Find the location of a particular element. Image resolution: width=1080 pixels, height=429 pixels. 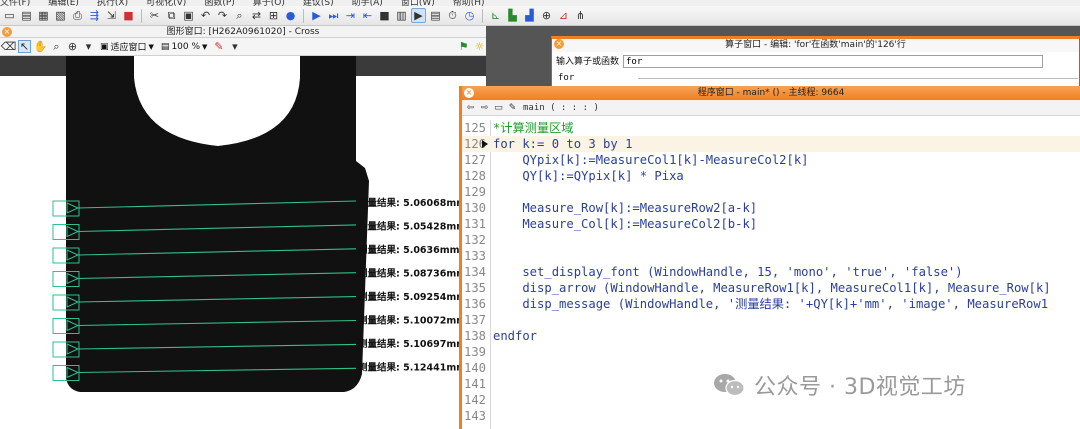

library-icon: ■ is located at coordinates (128, 15).